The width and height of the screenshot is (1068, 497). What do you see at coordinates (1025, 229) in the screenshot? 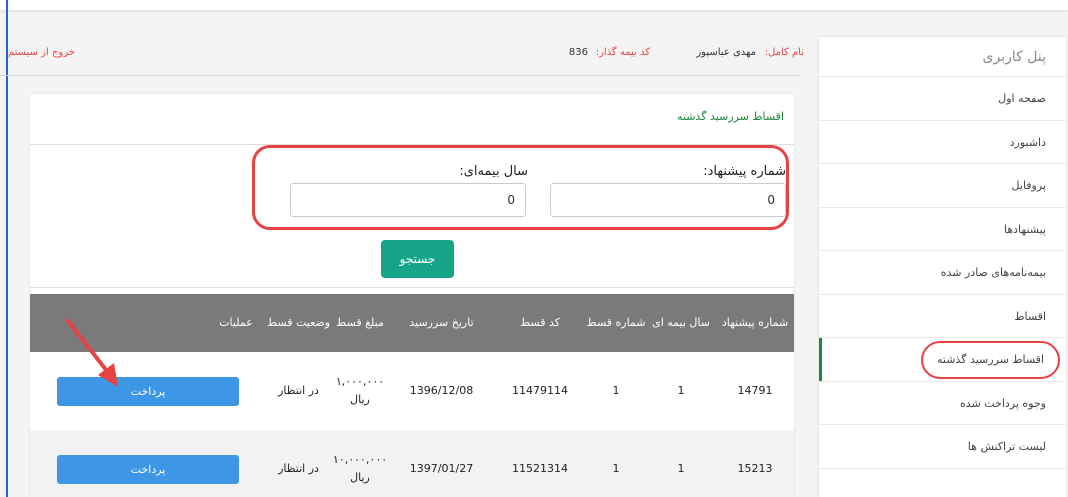
I see `sidebar-item-label: پیشنهادها` at bounding box center [1025, 229].